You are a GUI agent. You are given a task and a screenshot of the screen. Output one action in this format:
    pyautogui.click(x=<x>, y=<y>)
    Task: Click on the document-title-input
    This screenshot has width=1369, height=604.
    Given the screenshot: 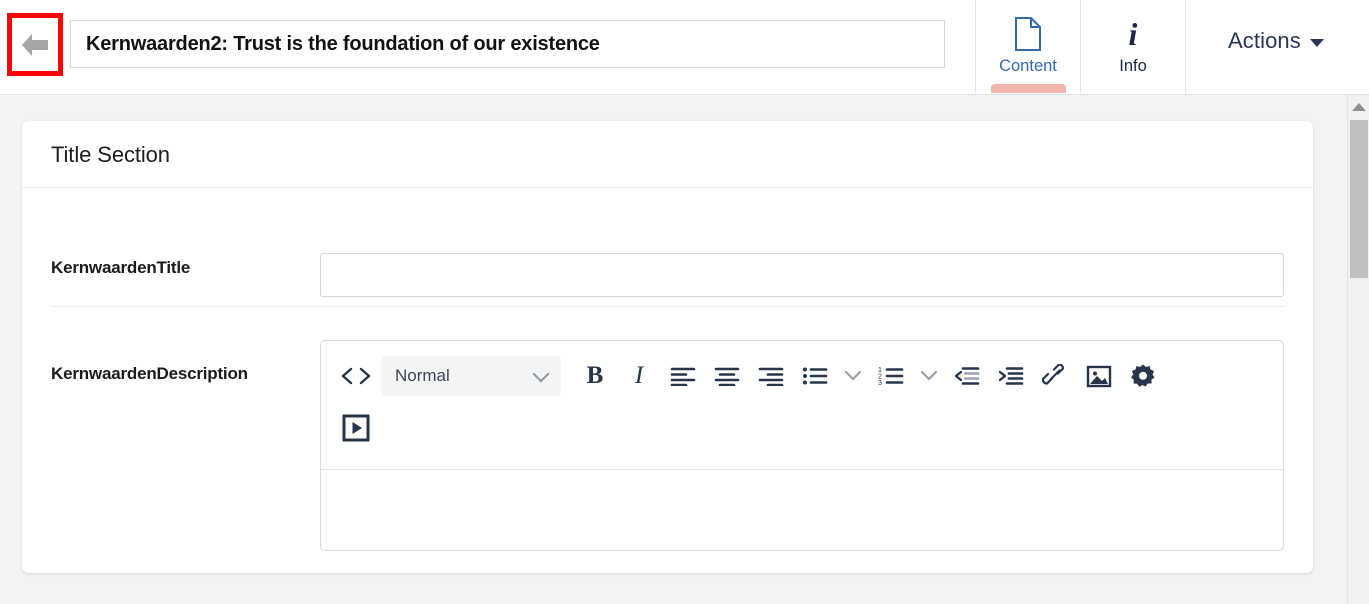 What is the action you would take?
    pyautogui.click(x=507, y=44)
    